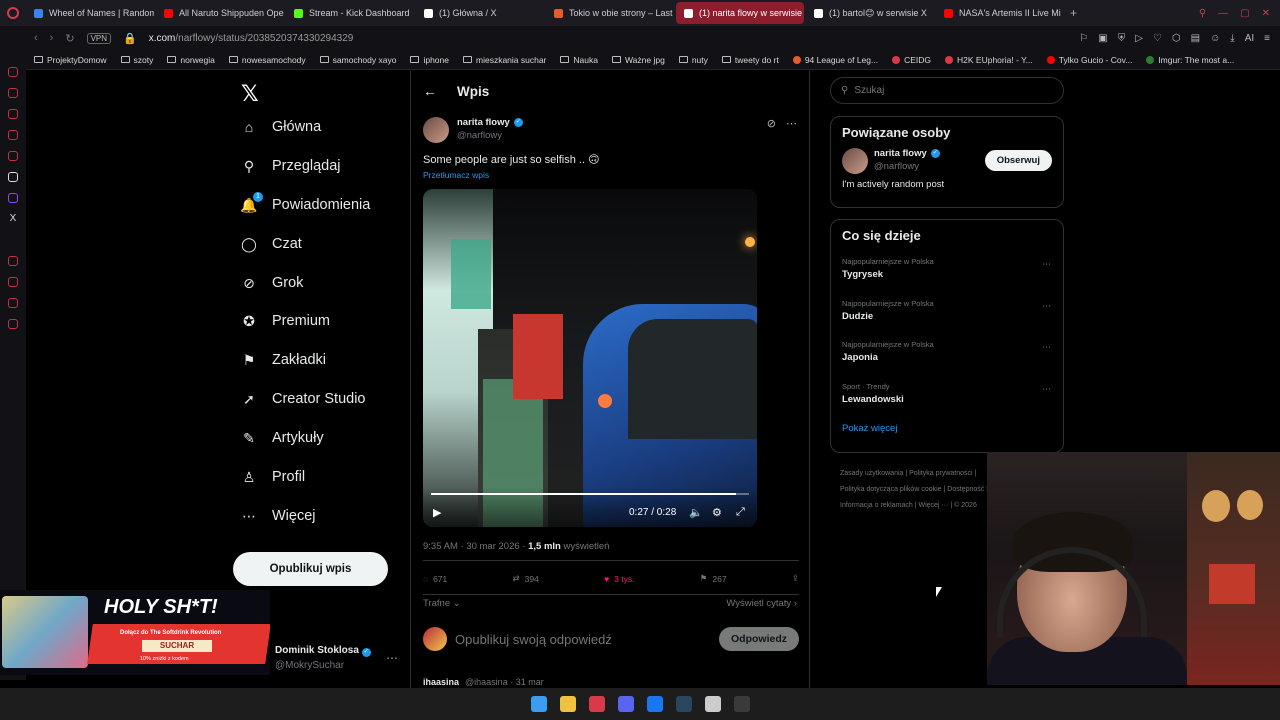 The width and height of the screenshot is (1280, 720). Describe the element at coordinates (590, 358) in the screenshot. I see `post-video: ▶ 0:27 / 0:28 🔈 ⚙ ⤢` at that location.